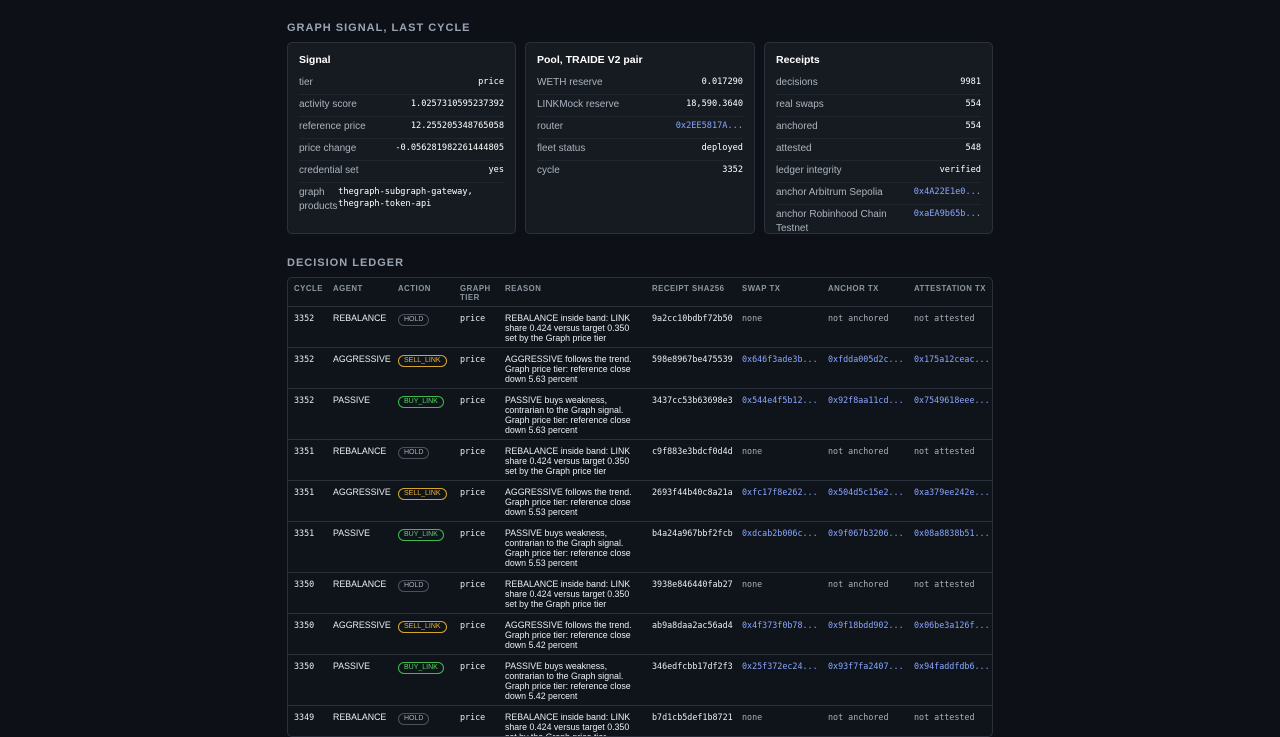 This screenshot has height=737, width=1280. Describe the element at coordinates (327, 149) in the screenshot. I see `signal-row-label: price change` at that location.